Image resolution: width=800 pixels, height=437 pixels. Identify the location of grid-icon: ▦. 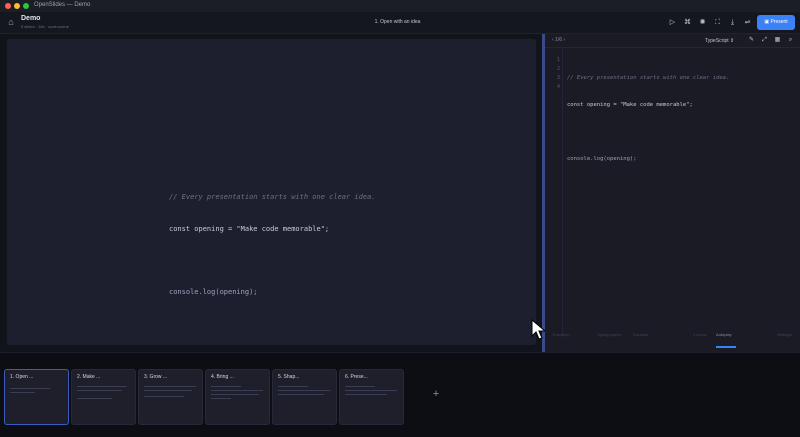
(777, 40).